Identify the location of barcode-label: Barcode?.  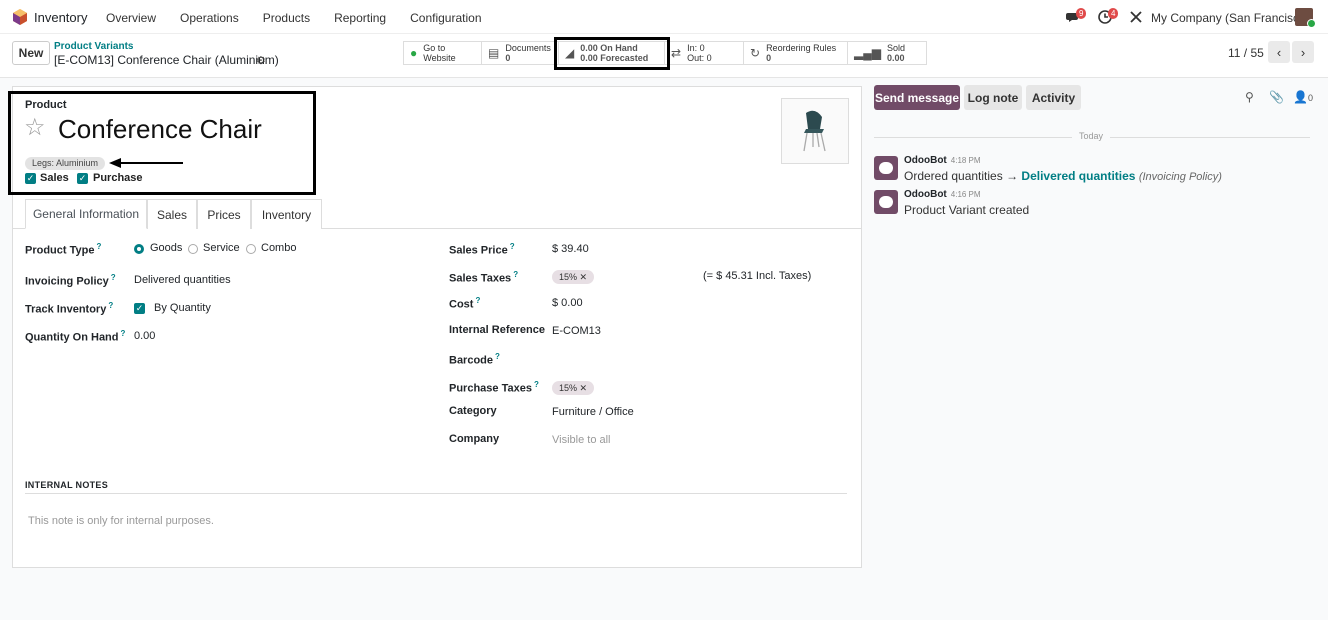
(474, 359).